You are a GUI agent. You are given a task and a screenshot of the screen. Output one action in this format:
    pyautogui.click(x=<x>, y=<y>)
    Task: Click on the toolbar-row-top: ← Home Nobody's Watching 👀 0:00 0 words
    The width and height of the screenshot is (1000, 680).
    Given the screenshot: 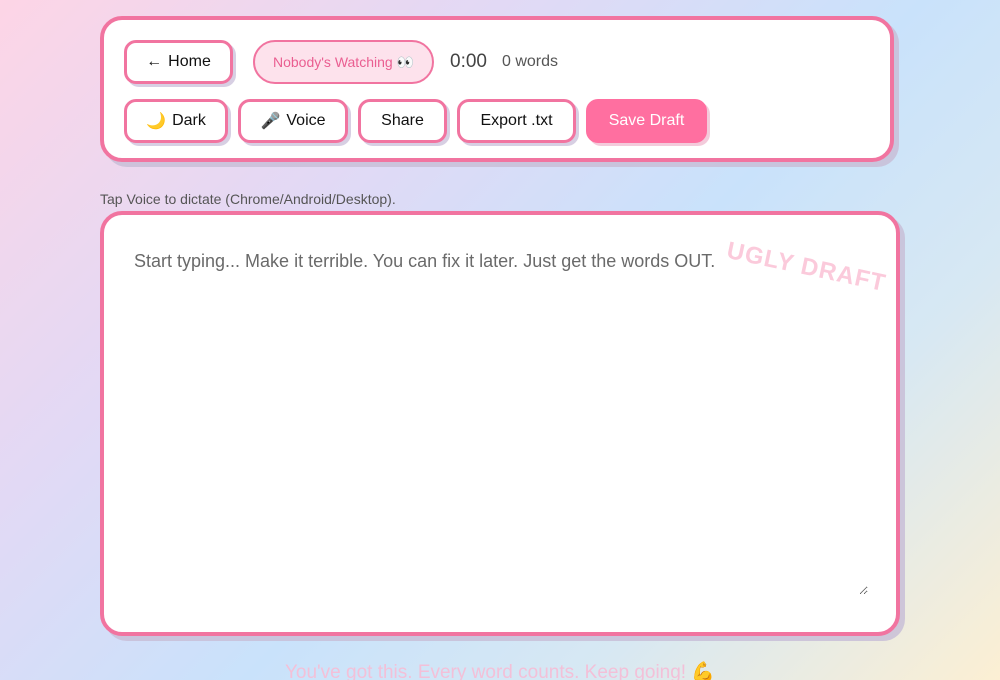 What is the action you would take?
    pyautogui.click(x=341, y=62)
    